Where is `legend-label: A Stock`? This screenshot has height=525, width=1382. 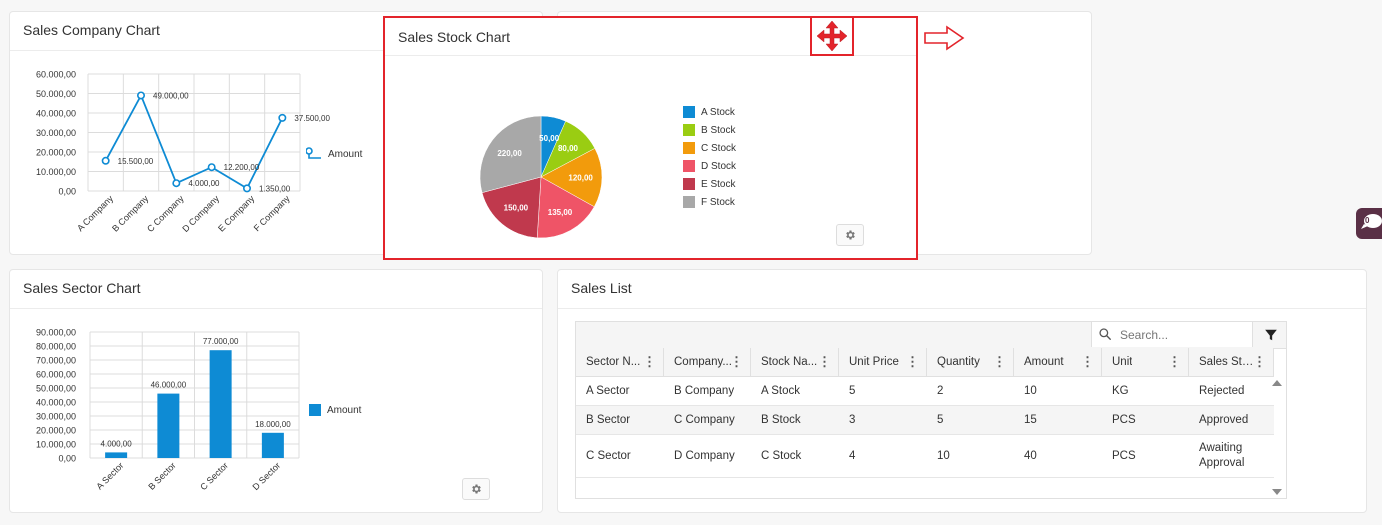
legend-label: A Stock is located at coordinates (718, 112).